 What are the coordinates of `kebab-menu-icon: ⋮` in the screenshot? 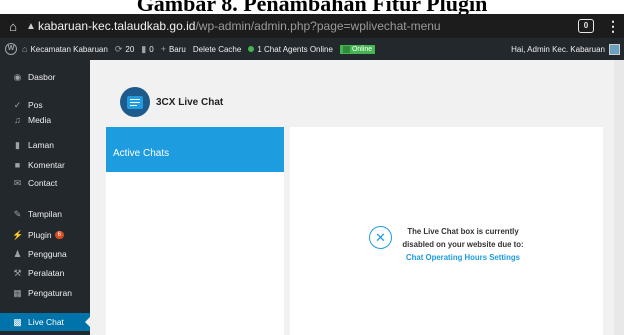 It's located at (613, 26).